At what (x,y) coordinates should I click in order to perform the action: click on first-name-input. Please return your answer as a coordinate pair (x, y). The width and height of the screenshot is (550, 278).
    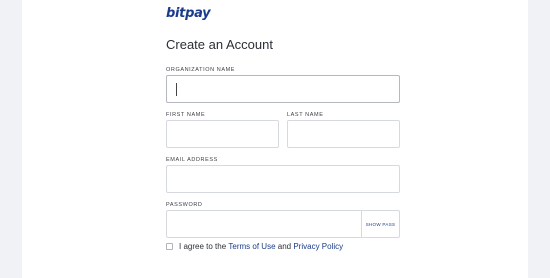
    Looking at the image, I should click on (222, 134).